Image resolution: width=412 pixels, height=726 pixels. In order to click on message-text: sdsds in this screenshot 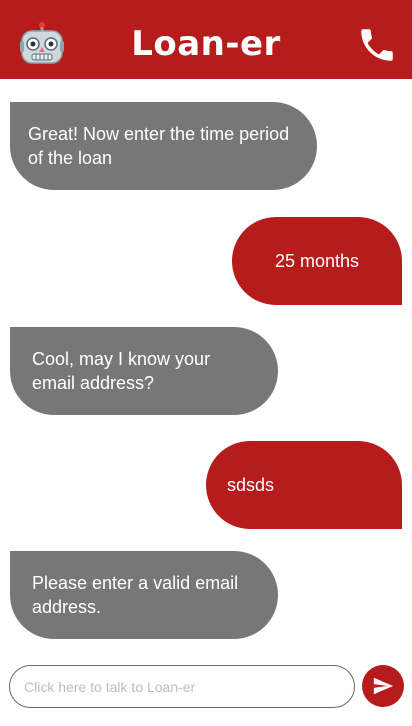, I will do `click(251, 485)`.